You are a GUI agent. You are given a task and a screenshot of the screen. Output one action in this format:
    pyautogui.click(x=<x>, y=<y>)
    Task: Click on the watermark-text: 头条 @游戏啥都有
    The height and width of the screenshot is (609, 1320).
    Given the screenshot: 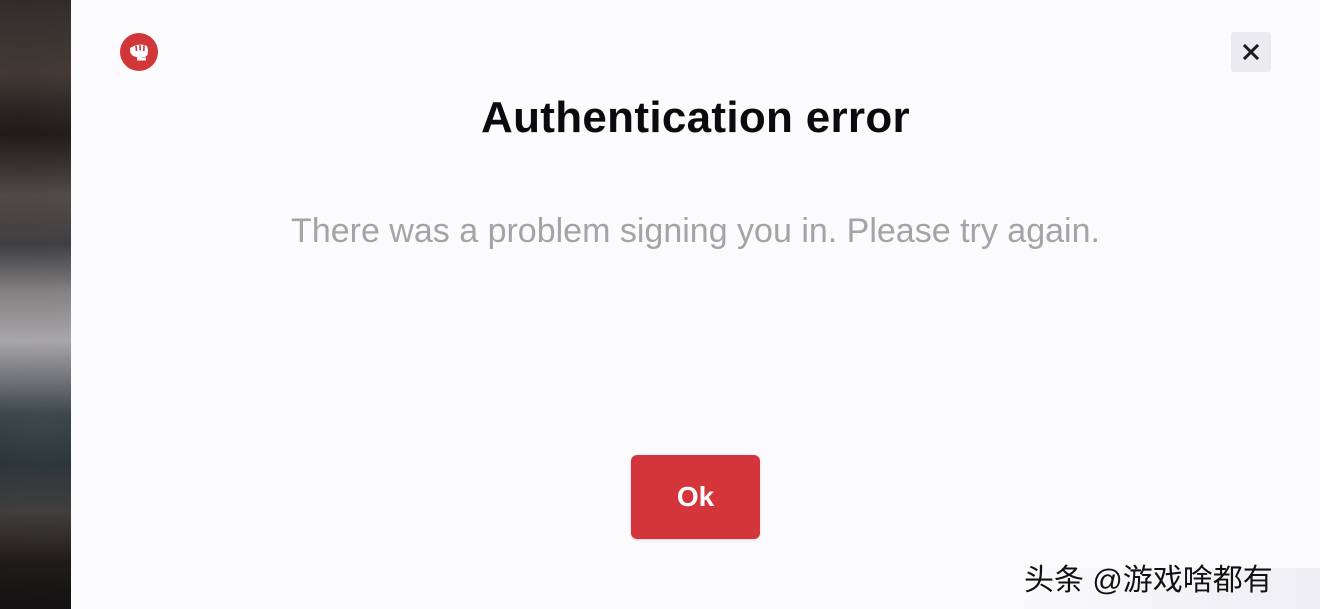 What is the action you would take?
    pyautogui.click(x=1148, y=580)
    